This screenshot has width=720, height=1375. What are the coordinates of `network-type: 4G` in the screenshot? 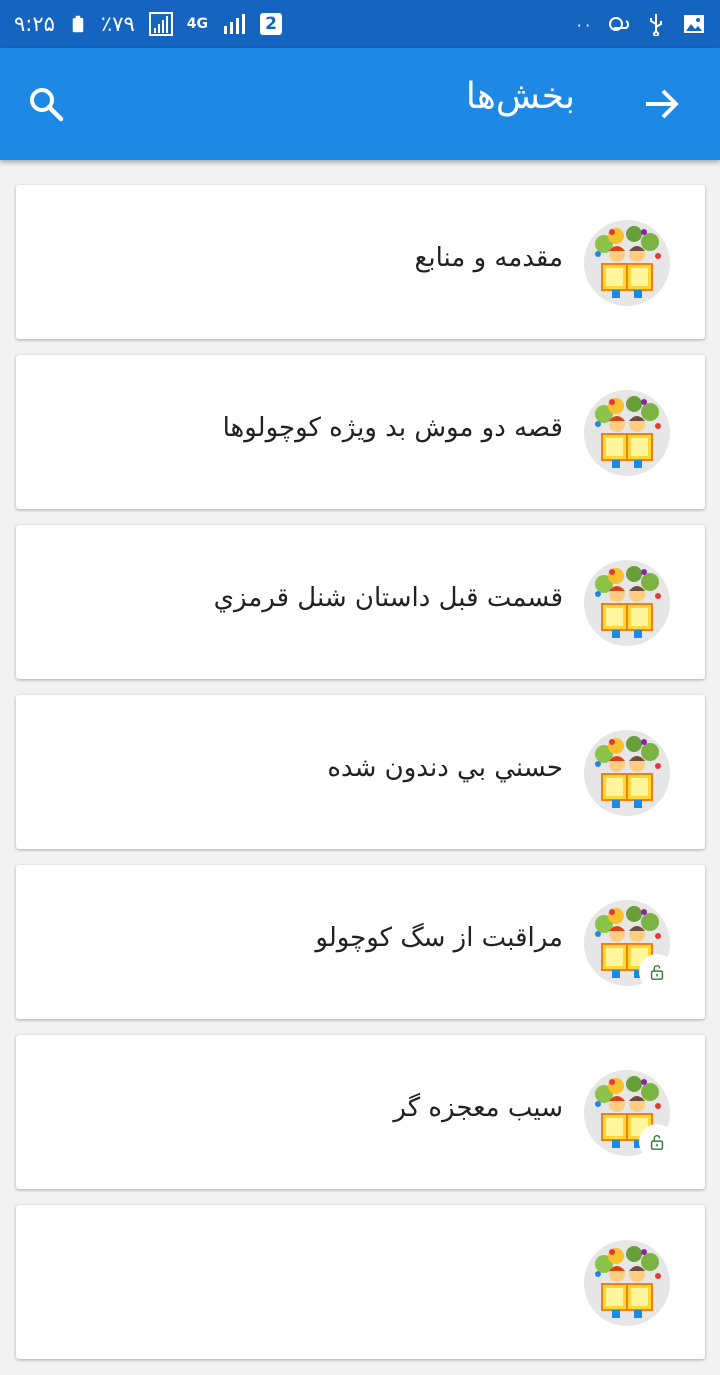 It's located at (197, 24).